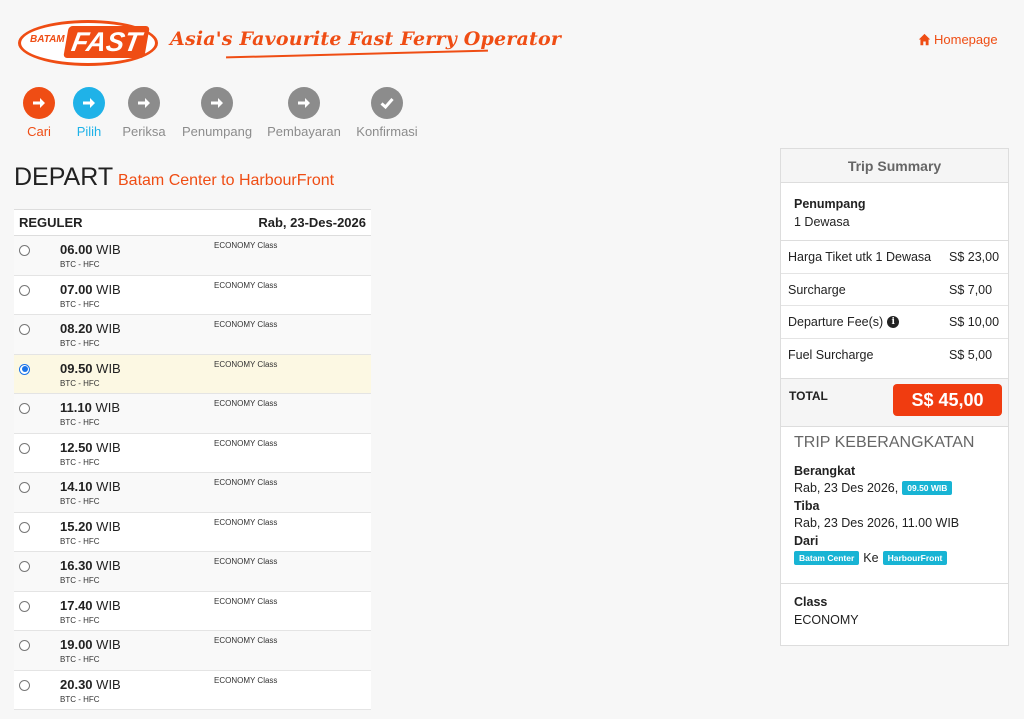 This screenshot has height=719, width=1024. What do you see at coordinates (90, 447) in the screenshot?
I see `departure-time: 12.50 WIB` at bounding box center [90, 447].